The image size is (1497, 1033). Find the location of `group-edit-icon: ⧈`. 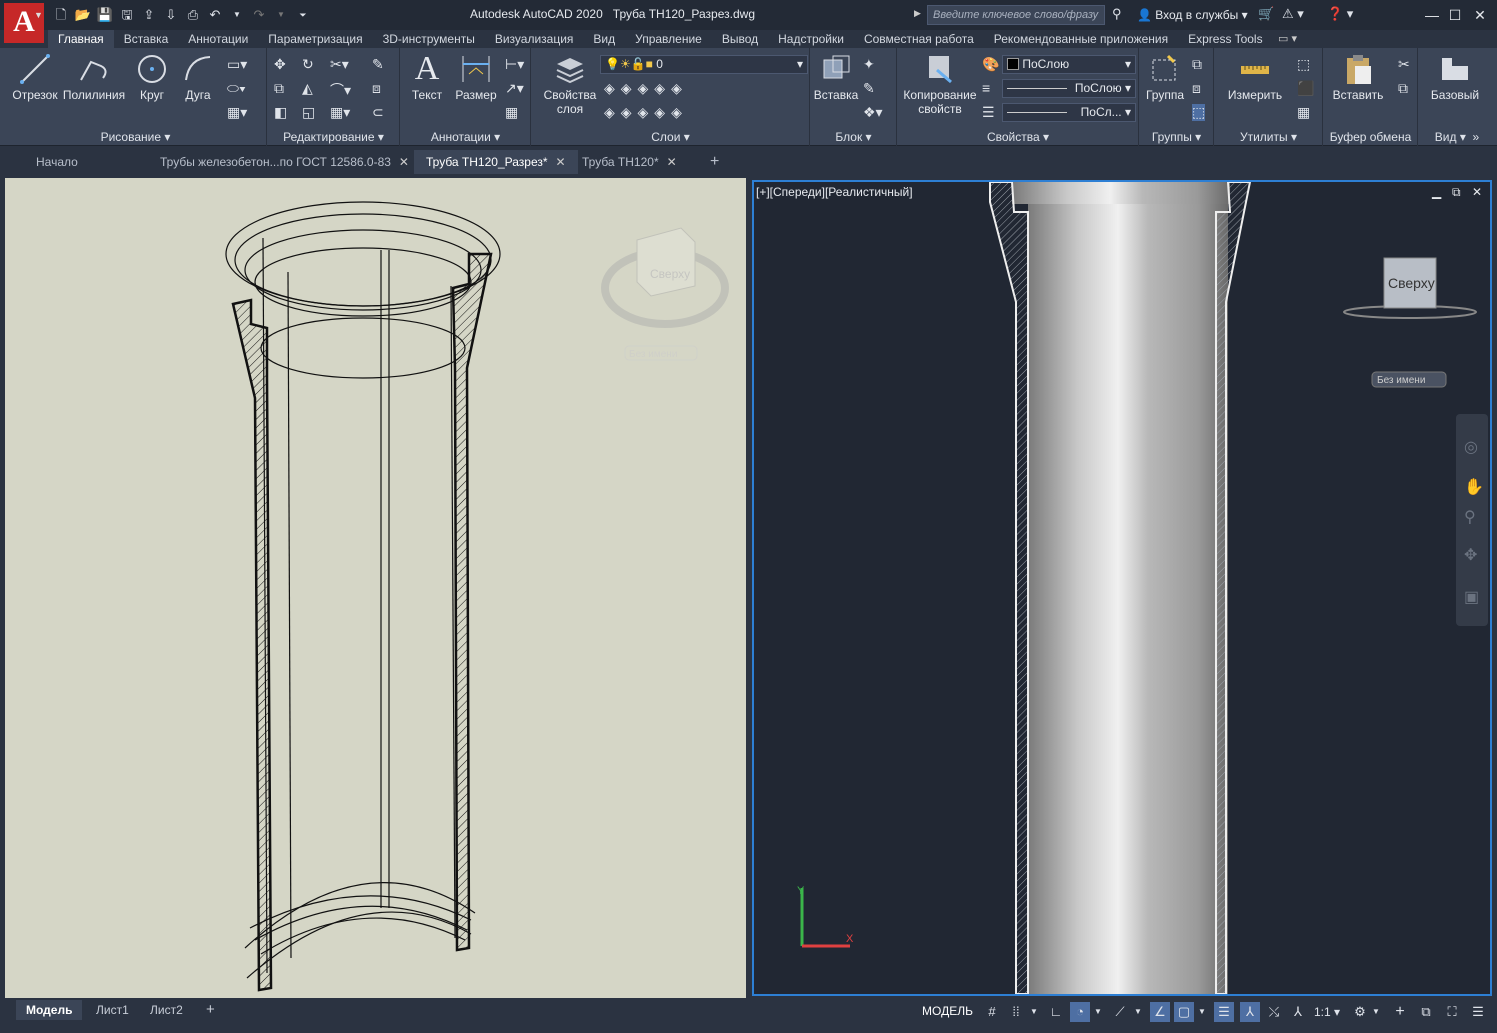

group-edit-icon: ⧈ is located at coordinates (1196, 88).